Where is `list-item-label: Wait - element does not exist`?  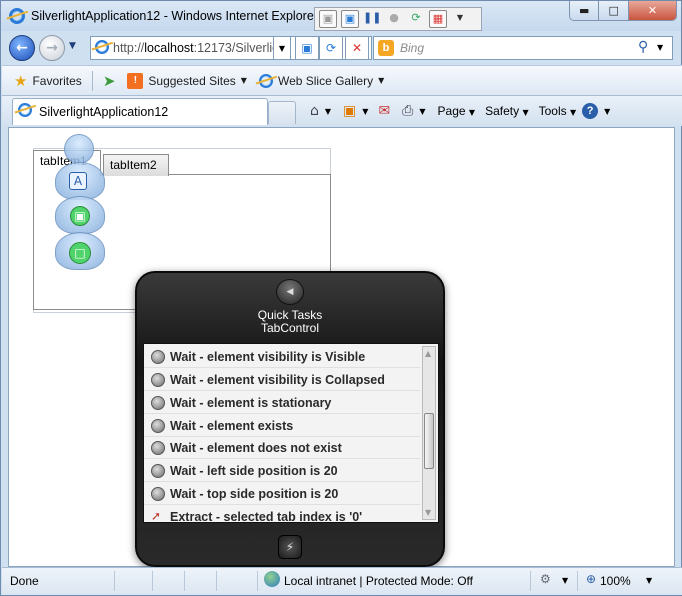
list-item-label: Wait - element does not exist is located at coordinates (256, 447).